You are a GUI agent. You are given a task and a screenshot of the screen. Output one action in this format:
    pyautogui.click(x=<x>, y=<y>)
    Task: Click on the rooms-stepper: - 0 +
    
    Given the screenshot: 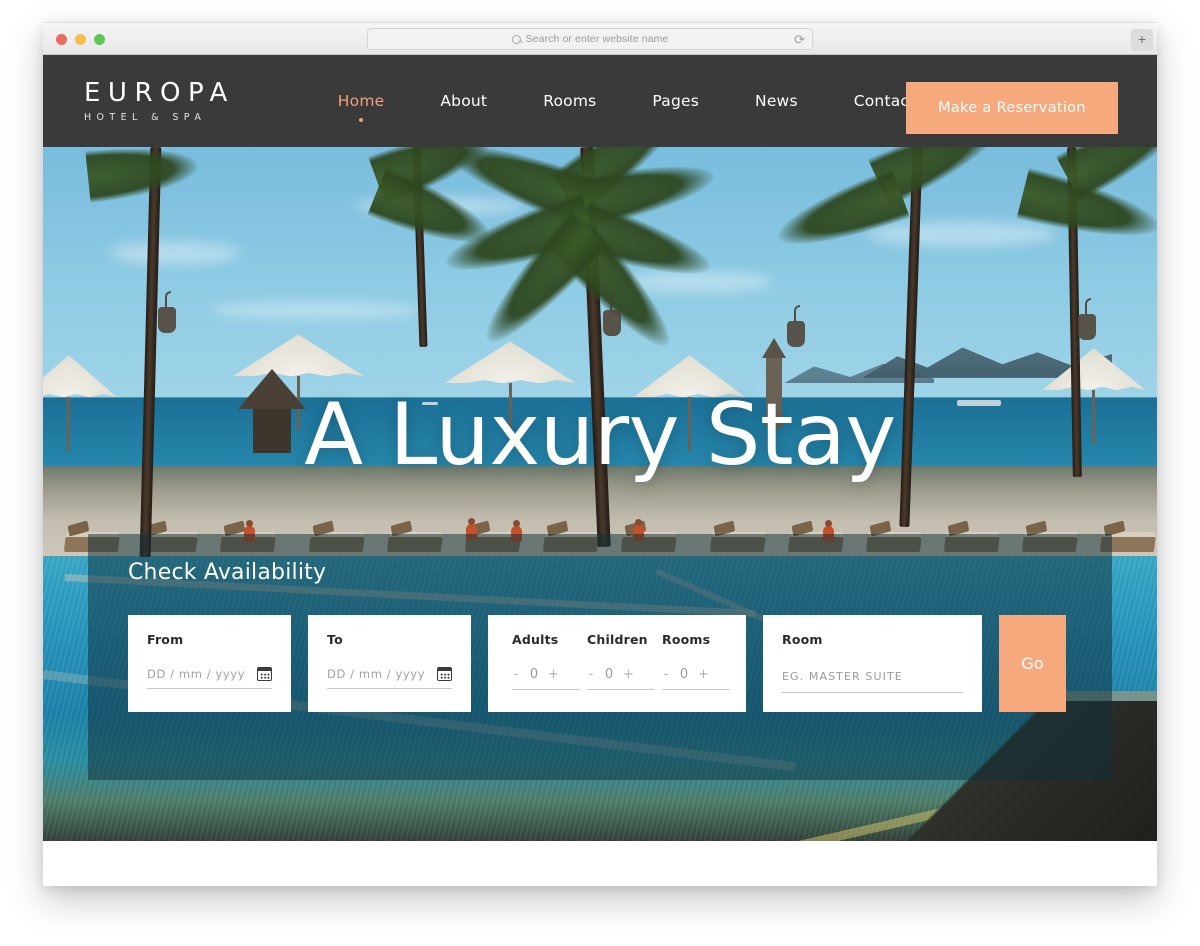 What is the action you would take?
    pyautogui.click(x=696, y=678)
    